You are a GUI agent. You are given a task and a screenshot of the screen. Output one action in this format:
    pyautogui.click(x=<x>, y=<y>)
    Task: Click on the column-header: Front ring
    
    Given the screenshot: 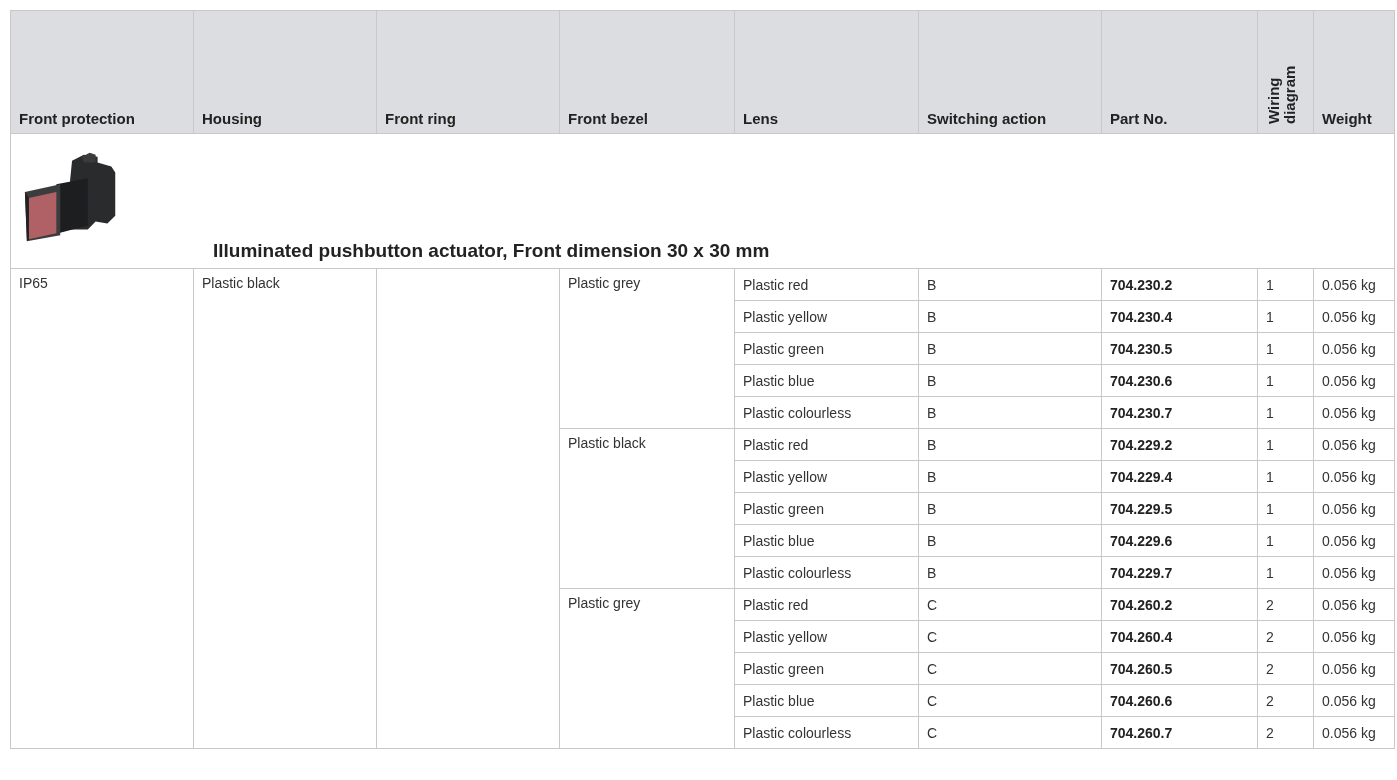 What is the action you would take?
    pyautogui.click(x=420, y=118)
    